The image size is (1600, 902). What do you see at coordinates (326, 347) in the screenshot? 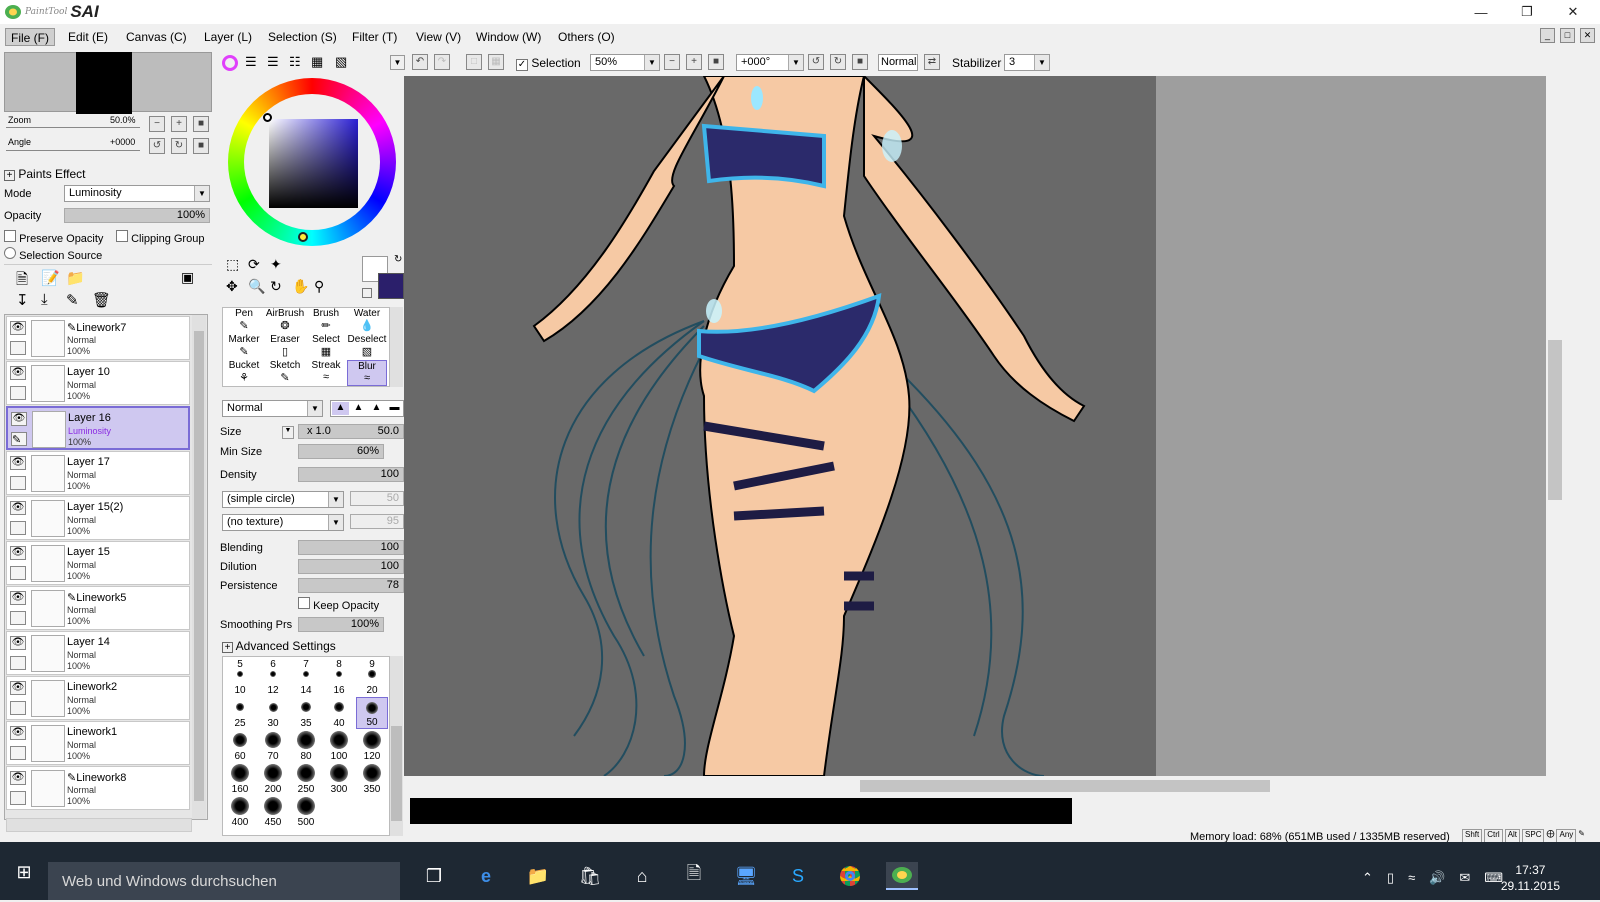
I see `tool-select: Select ▦` at bounding box center [326, 347].